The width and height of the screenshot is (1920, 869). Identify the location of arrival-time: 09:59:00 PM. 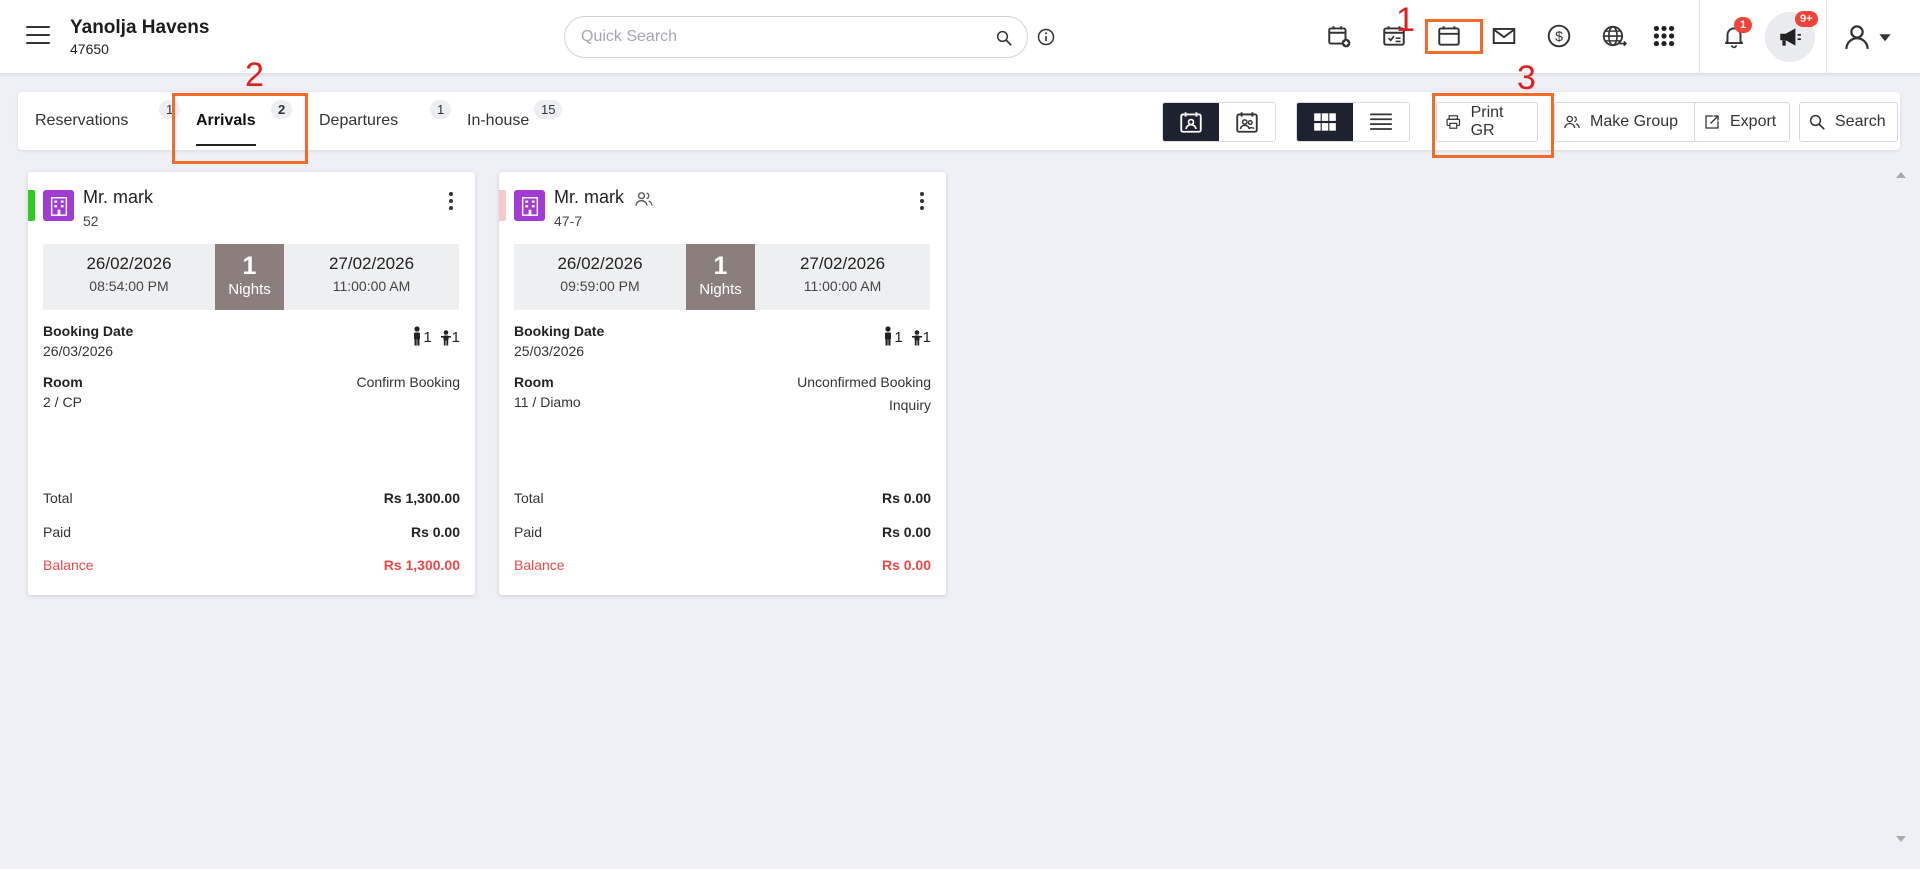
(600, 286).